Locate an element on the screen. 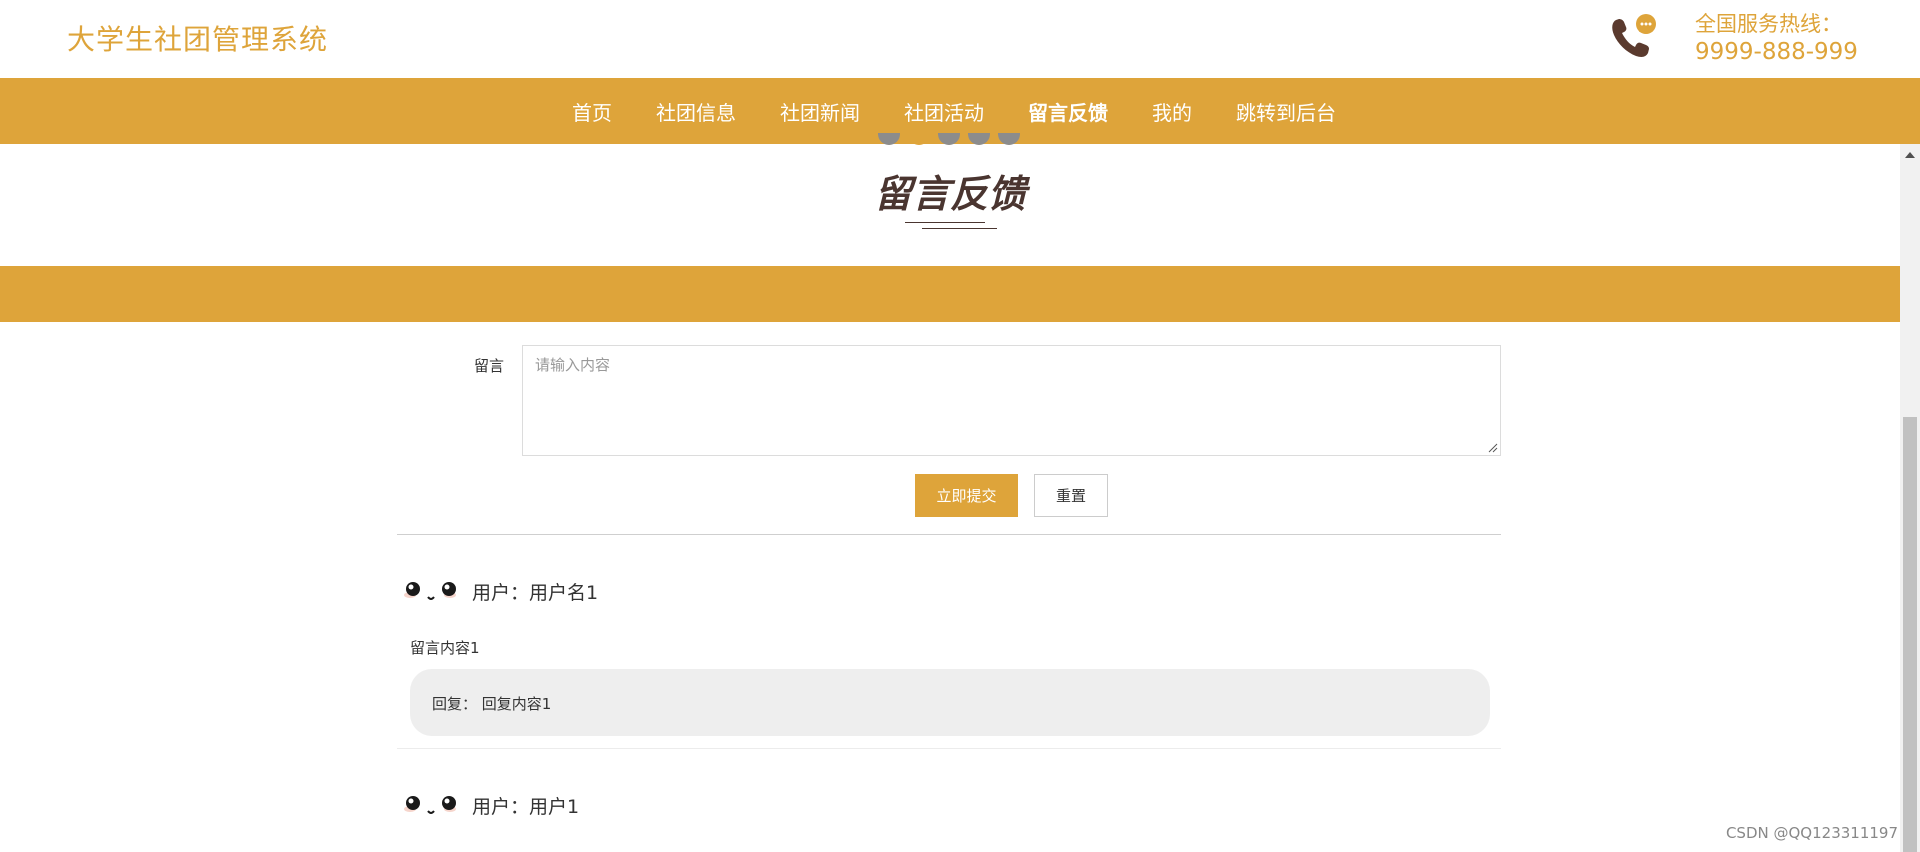 The height and width of the screenshot is (852, 1920). phone-chat-icon is located at coordinates (1634, 35).